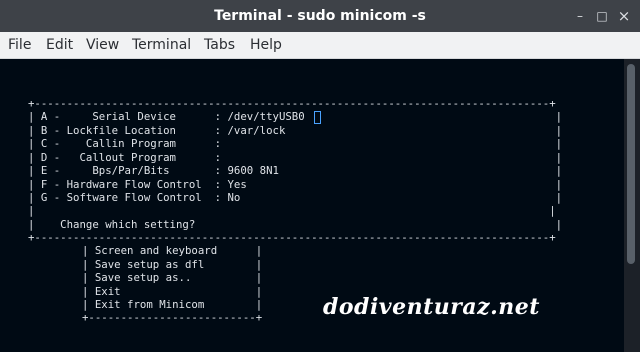  What do you see at coordinates (266, 45) in the screenshot?
I see `menu-help: Help` at bounding box center [266, 45].